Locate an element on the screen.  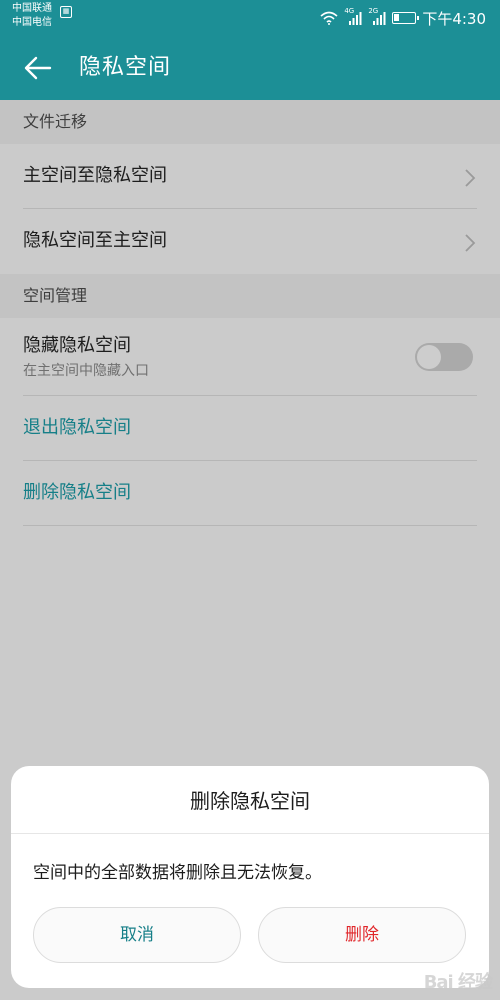
signal-icon: 4G is located at coordinates (353, 16).